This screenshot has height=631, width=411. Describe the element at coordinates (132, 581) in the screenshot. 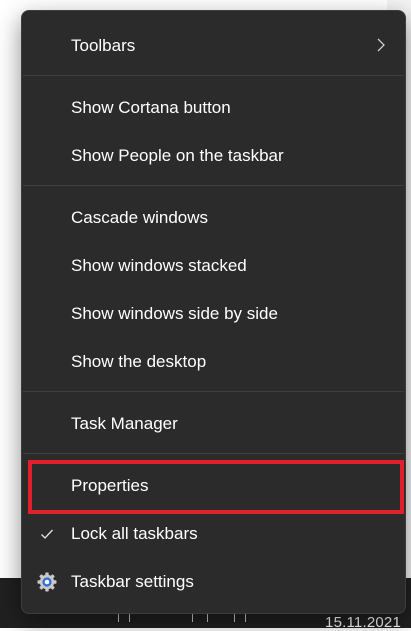

I see `menu-item-label: Taskbar settings` at that location.